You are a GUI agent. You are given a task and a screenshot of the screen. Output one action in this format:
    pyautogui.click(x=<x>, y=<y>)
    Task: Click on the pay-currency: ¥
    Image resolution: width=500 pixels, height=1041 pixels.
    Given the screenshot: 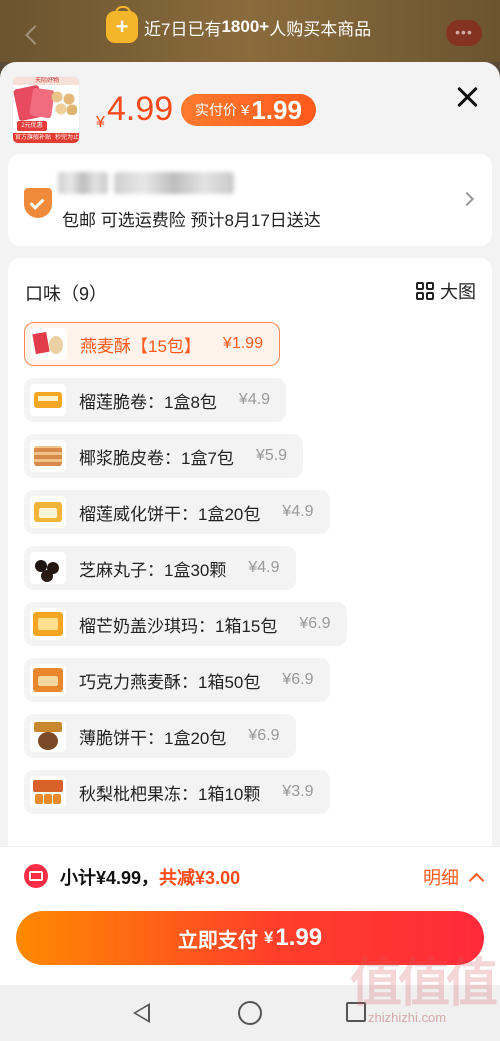 What is the action you would take?
    pyautogui.click(x=268, y=937)
    